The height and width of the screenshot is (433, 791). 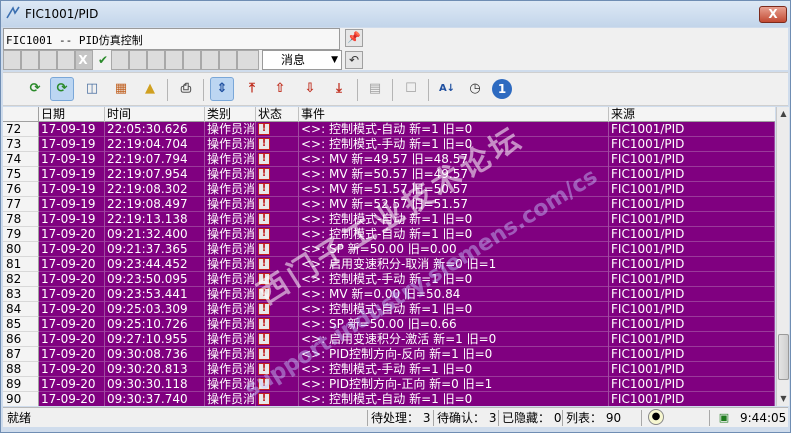 What do you see at coordinates (167, 90) in the screenshot?
I see `toolbar-separator` at bounding box center [167, 90].